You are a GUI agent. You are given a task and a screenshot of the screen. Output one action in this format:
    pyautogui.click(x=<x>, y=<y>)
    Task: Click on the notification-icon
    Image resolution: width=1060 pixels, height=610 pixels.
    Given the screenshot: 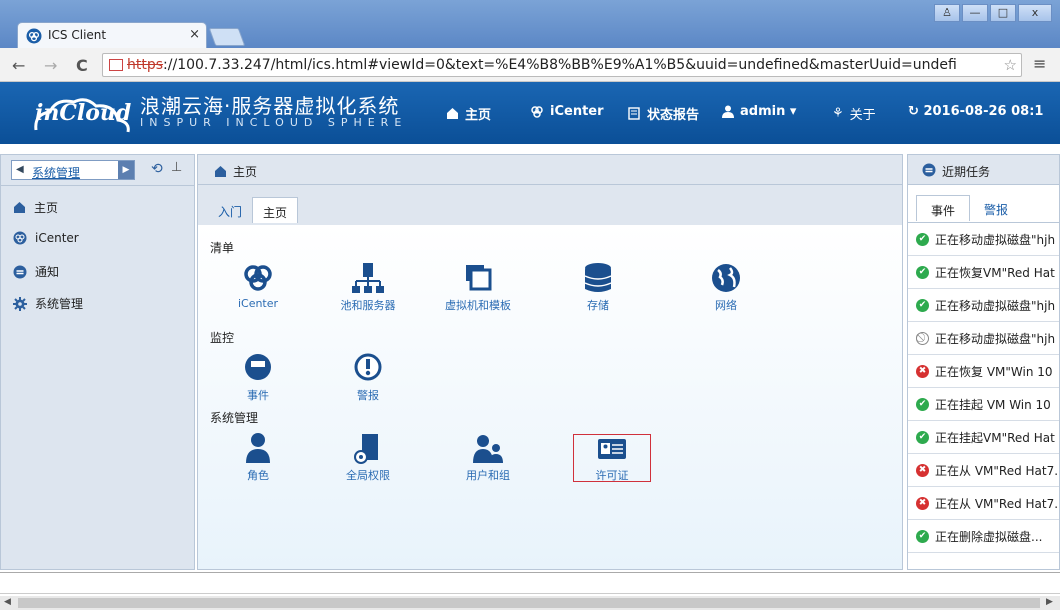 What is the action you would take?
    pyautogui.click(x=20, y=271)
    